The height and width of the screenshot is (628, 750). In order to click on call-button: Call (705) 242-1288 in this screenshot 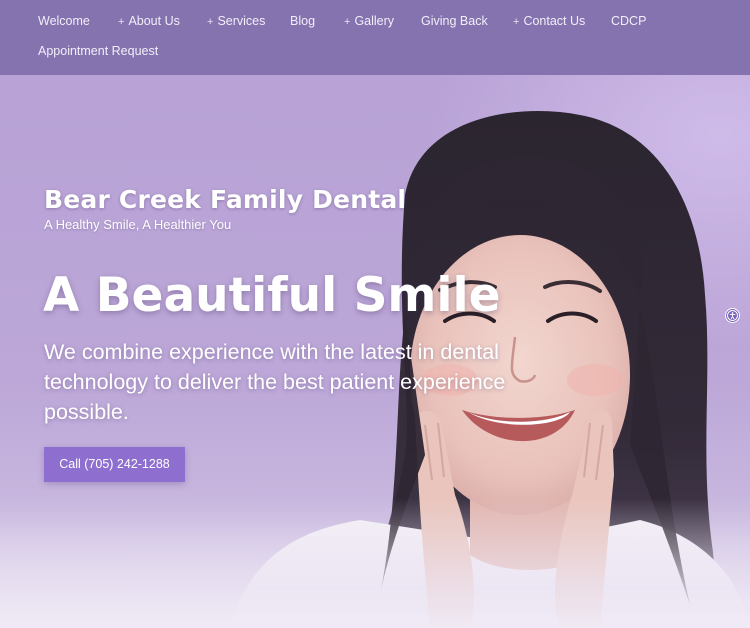, I will do `click(114, 464)`.